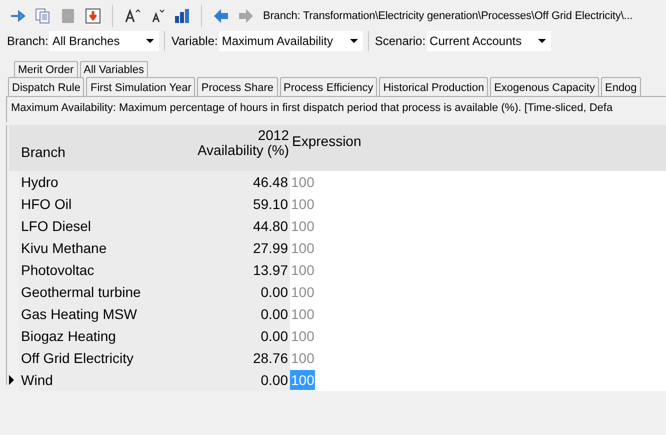 Image resolution: width=666 pixels, height=435 pixels. What do you see at coordinates (46, 86) in the screenshot?
I see `tab: Dispatch Rule` at bounding box center [46, 86].